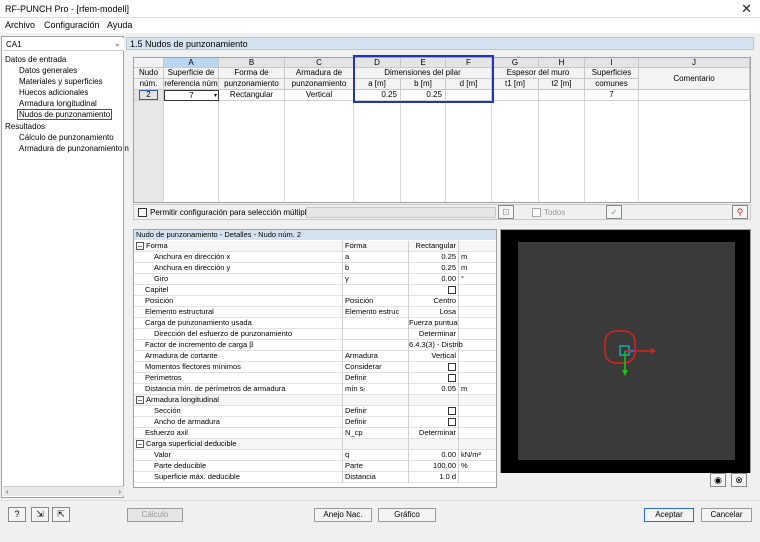  What do you see at coordinates (515, 95) in the screenshot?
I see `cell-t1` at bounding box center [515, 95].